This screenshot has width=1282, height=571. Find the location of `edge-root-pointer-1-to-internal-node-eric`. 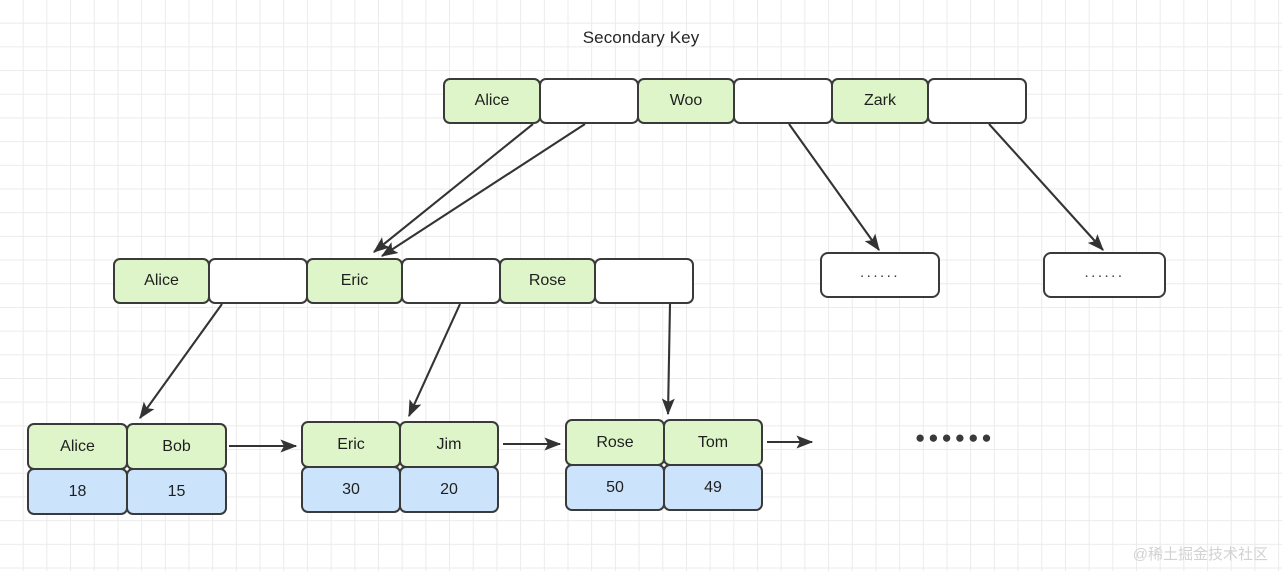

edge-root-pointer-1-to-internal-node-eric is located at coordinates (453, 188).